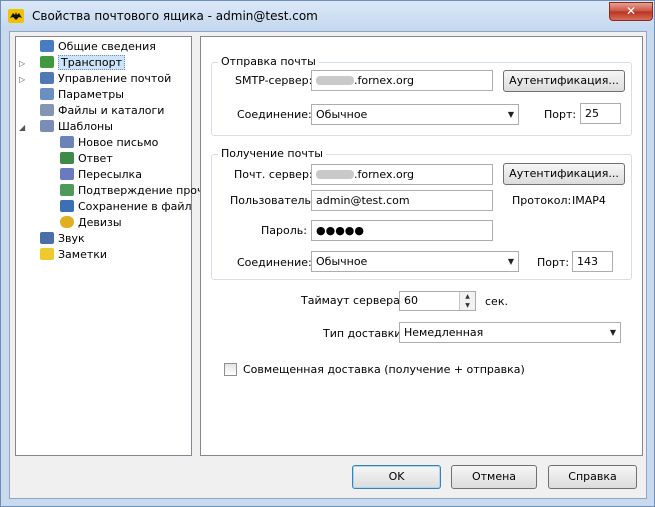  What do you see at coordinates (274, 262) in the screenshot?
I see `receive-connection-label: Соединение:` at bounding box center [274, 262].